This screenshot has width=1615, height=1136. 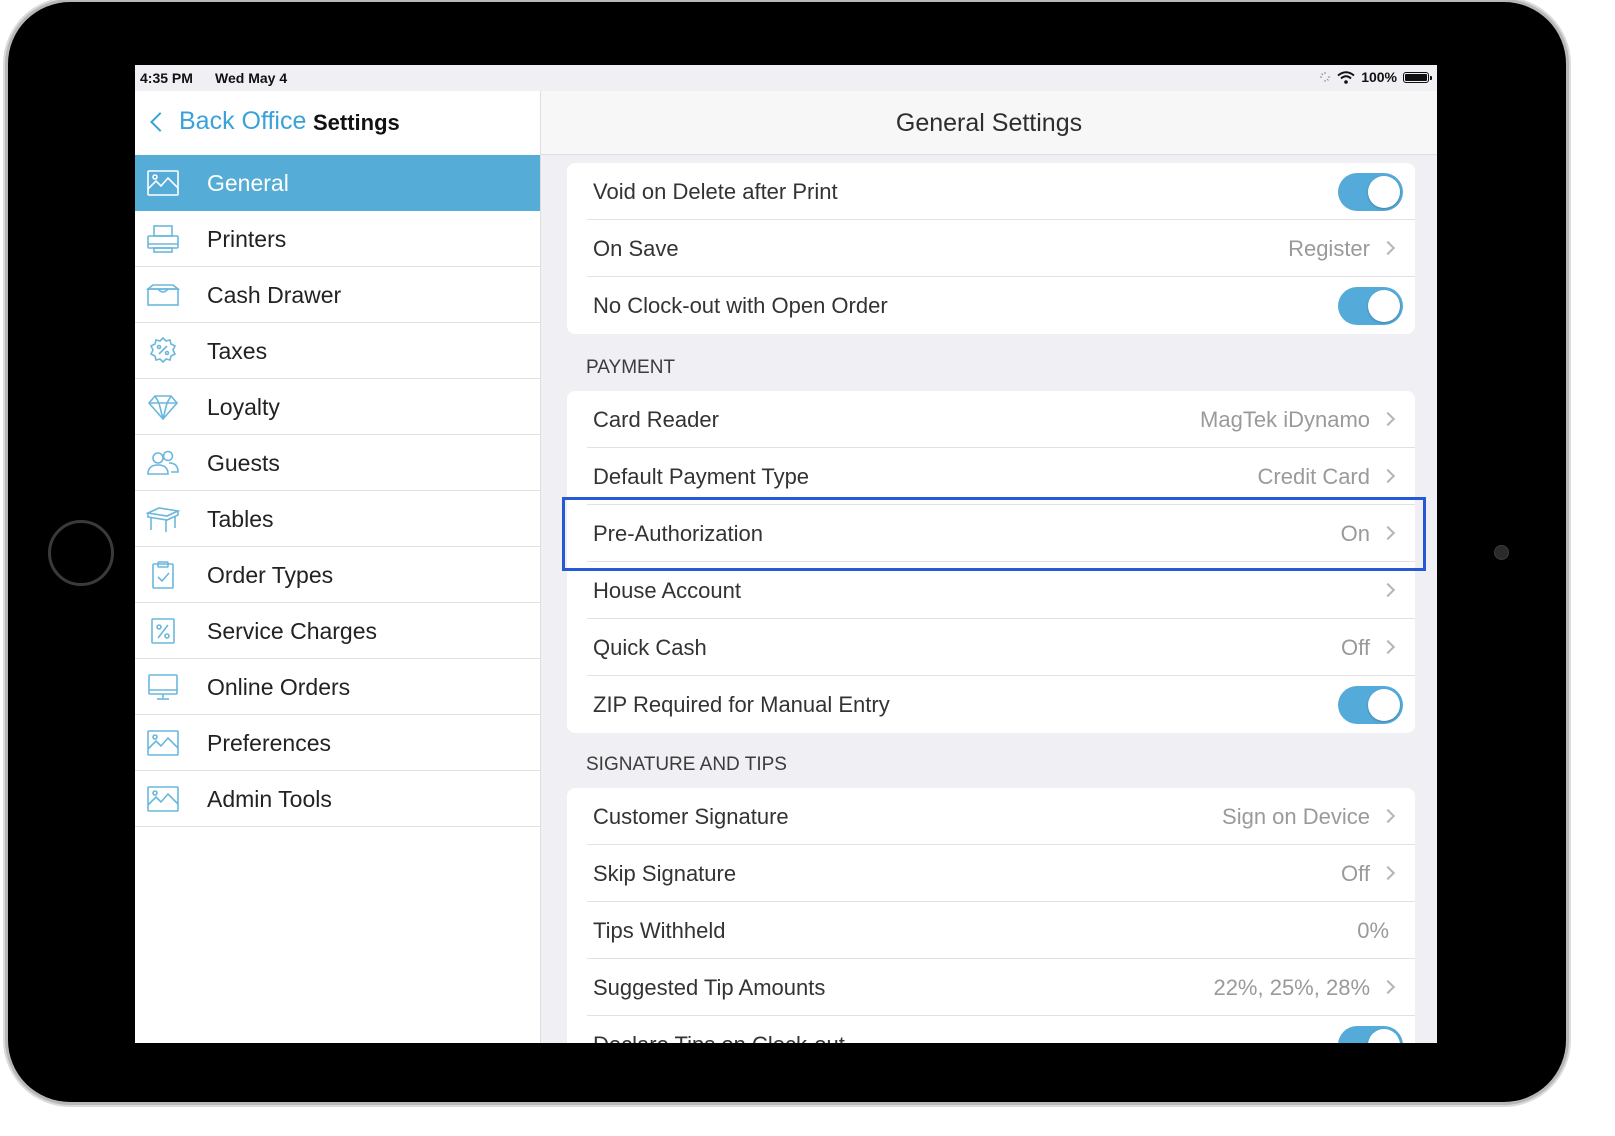 What do you see at coordinates (991, 533) in the screenshot?
I see `setting-row-pre-authorization: Pre-Authorization On` at bounding box center [991, 533].